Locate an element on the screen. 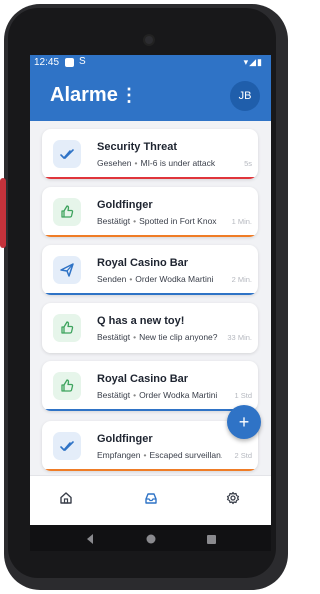  front-camera is located at coordinates (149, 40).